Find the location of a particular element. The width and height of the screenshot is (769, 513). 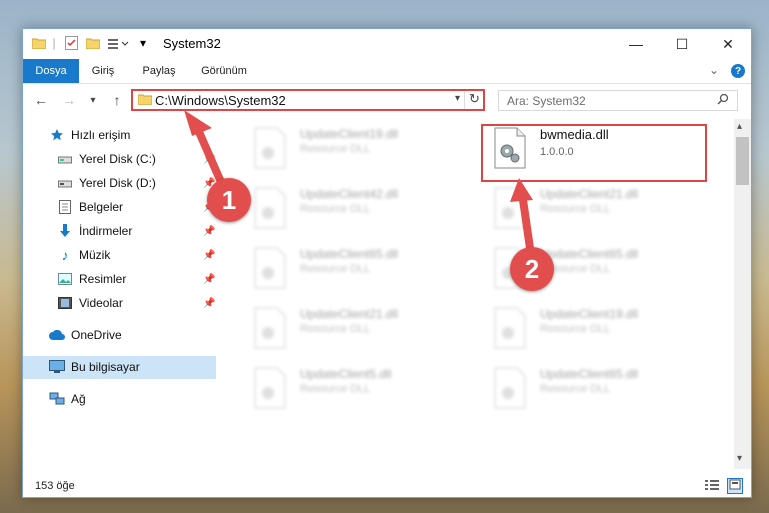

arrow-2-head is located at coordinates (521, 190).